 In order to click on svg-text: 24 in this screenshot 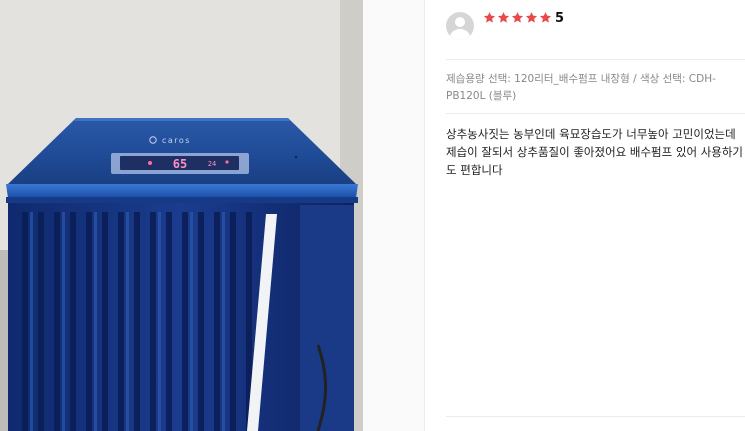, I will do `click(212, 164)`.